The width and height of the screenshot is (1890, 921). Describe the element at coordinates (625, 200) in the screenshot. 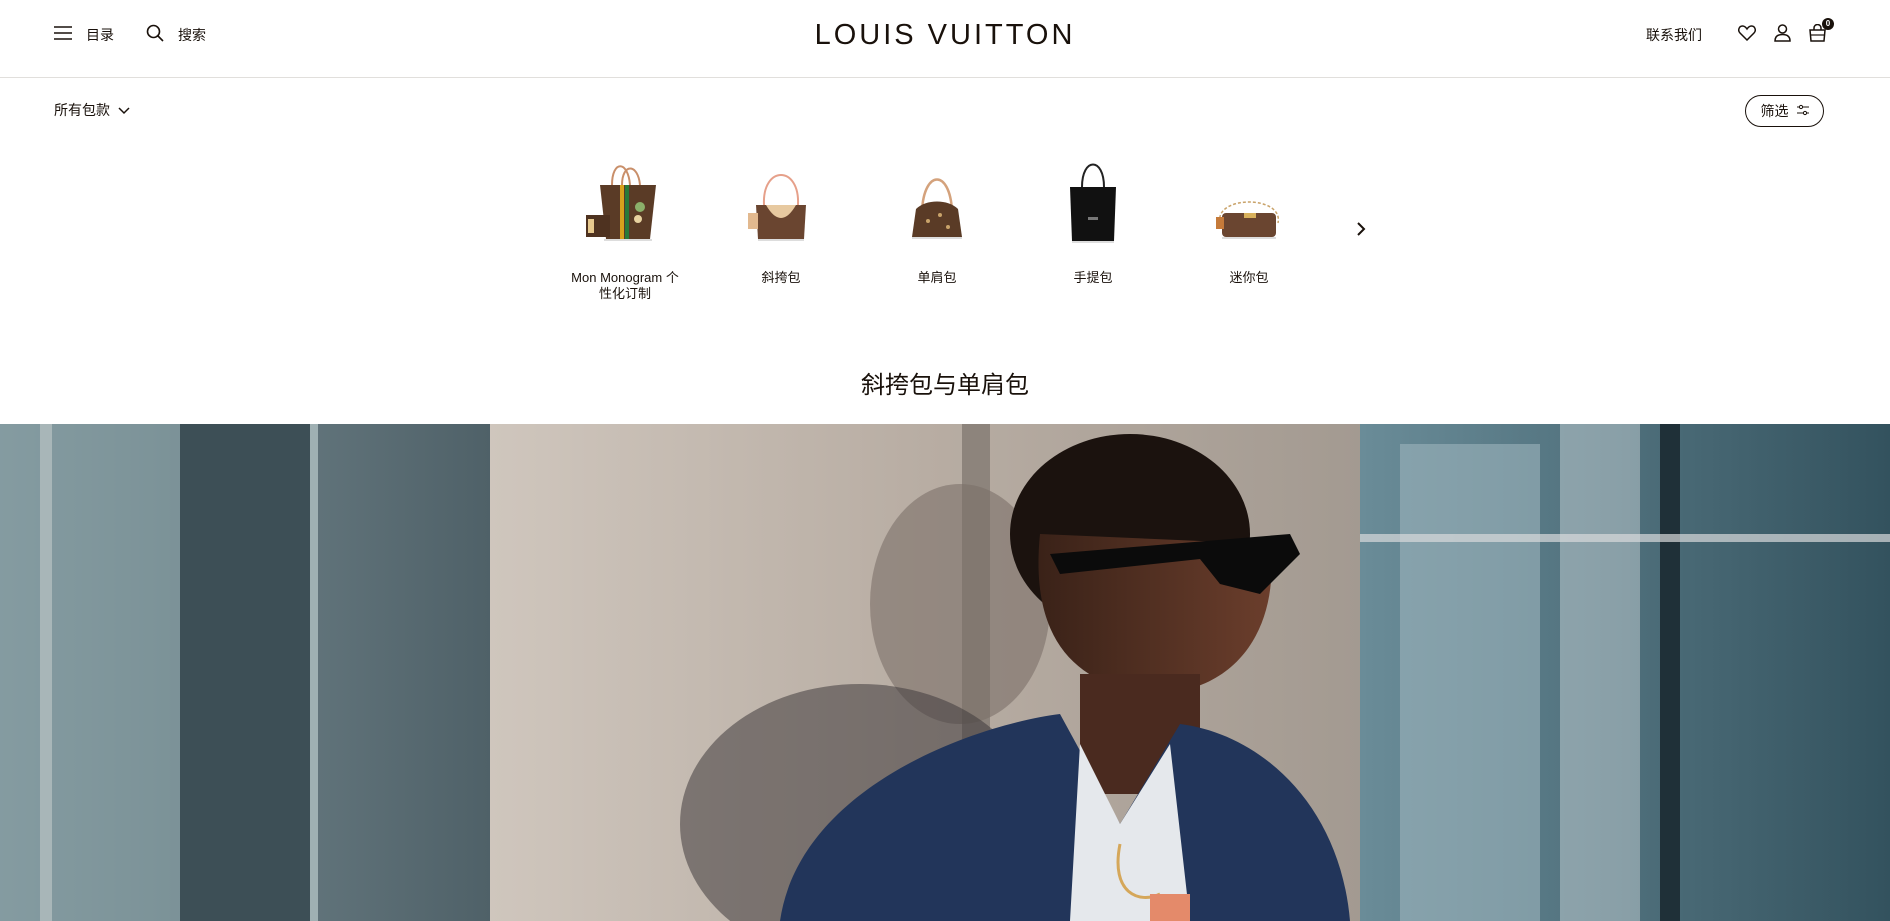

I see `monogram-tote-icon` at that location.